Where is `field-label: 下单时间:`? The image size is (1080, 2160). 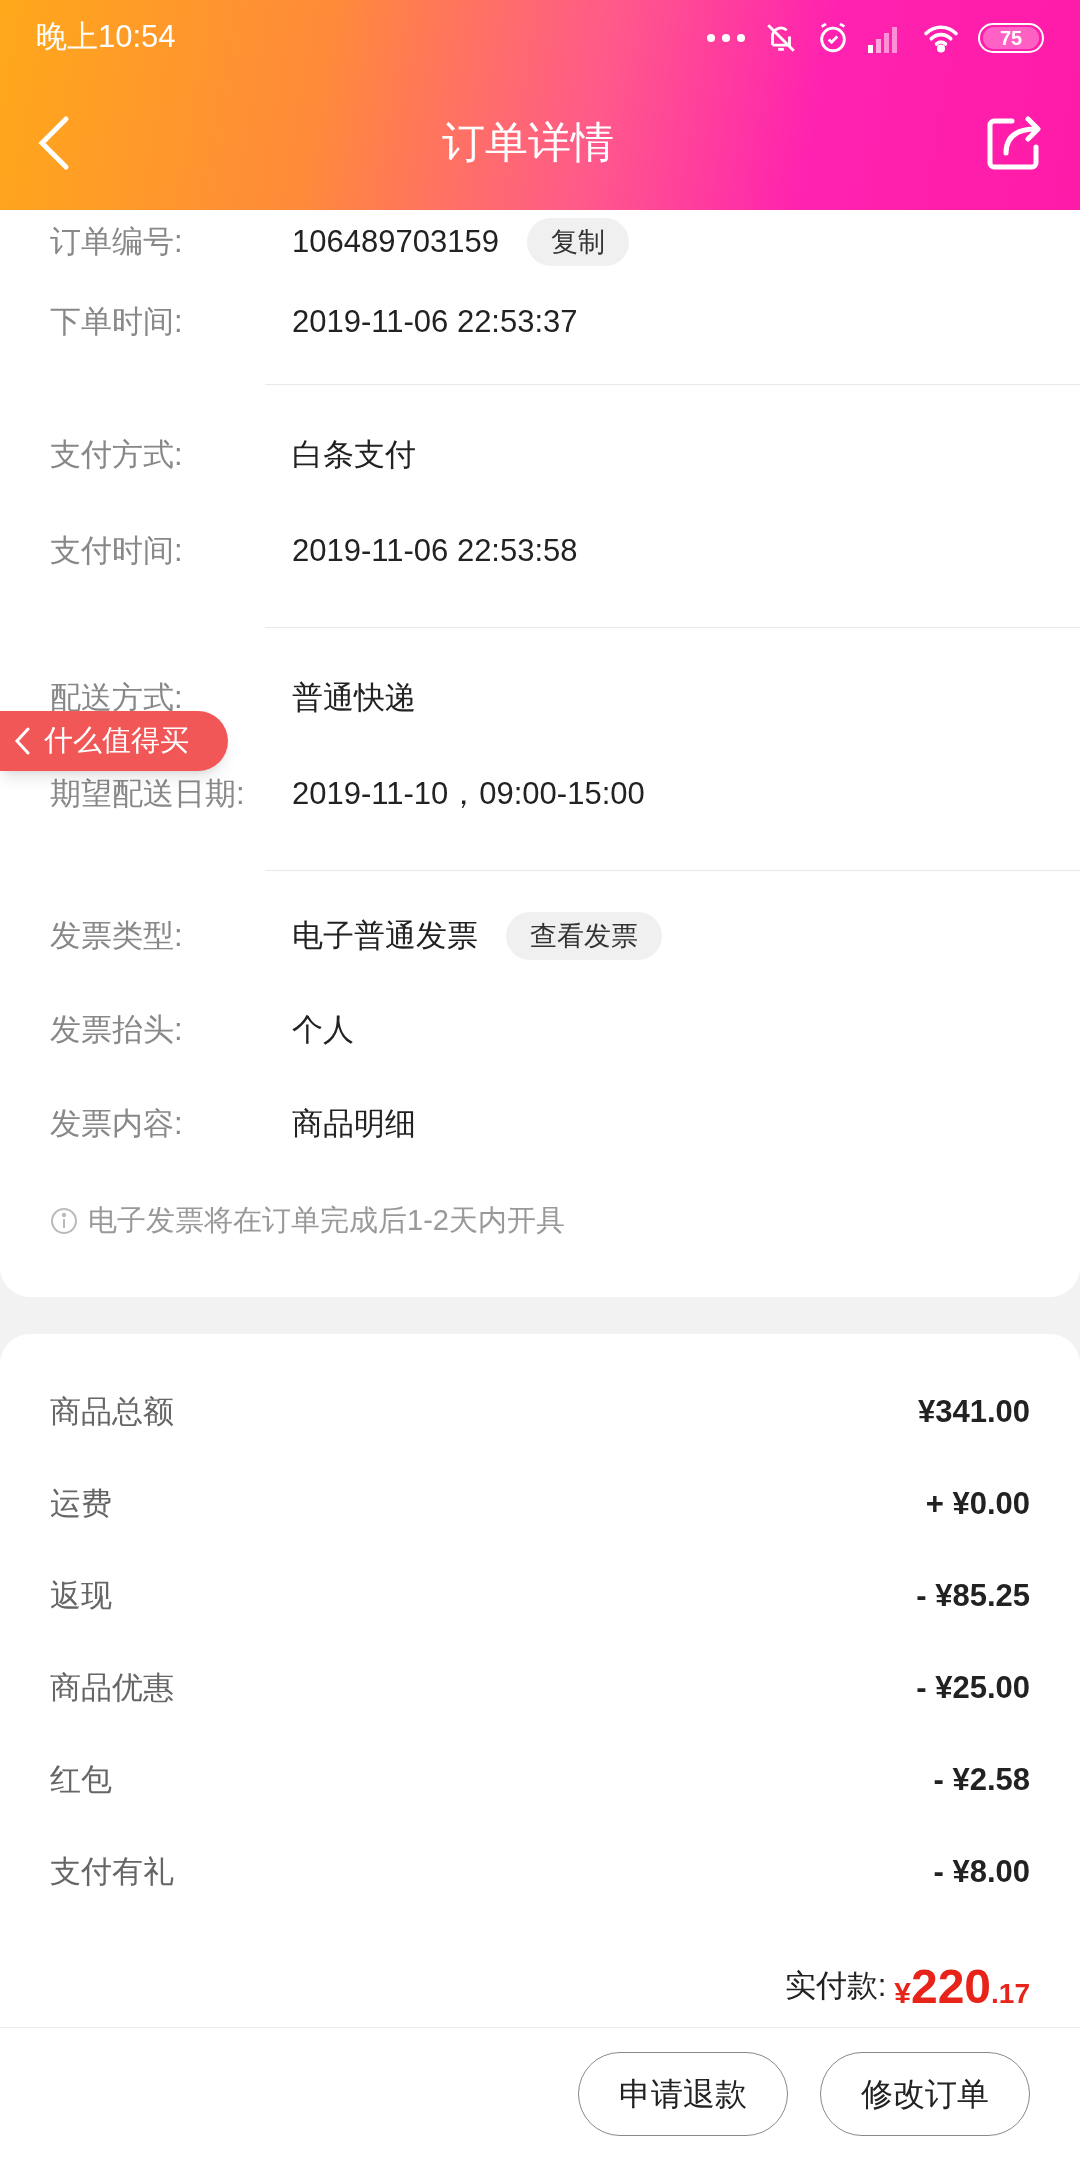
field-label: 下单时间: is located at coordinates (117, 321).